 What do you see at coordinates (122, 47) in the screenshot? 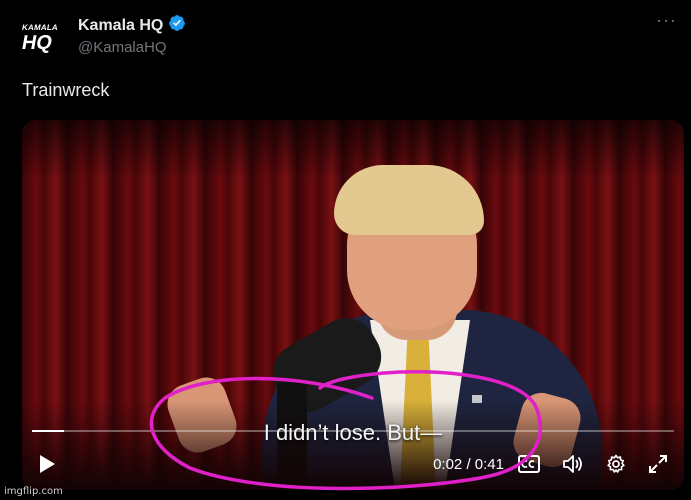
I see `author-handle: @KamalaHQ` at bounding box center [122, 47].